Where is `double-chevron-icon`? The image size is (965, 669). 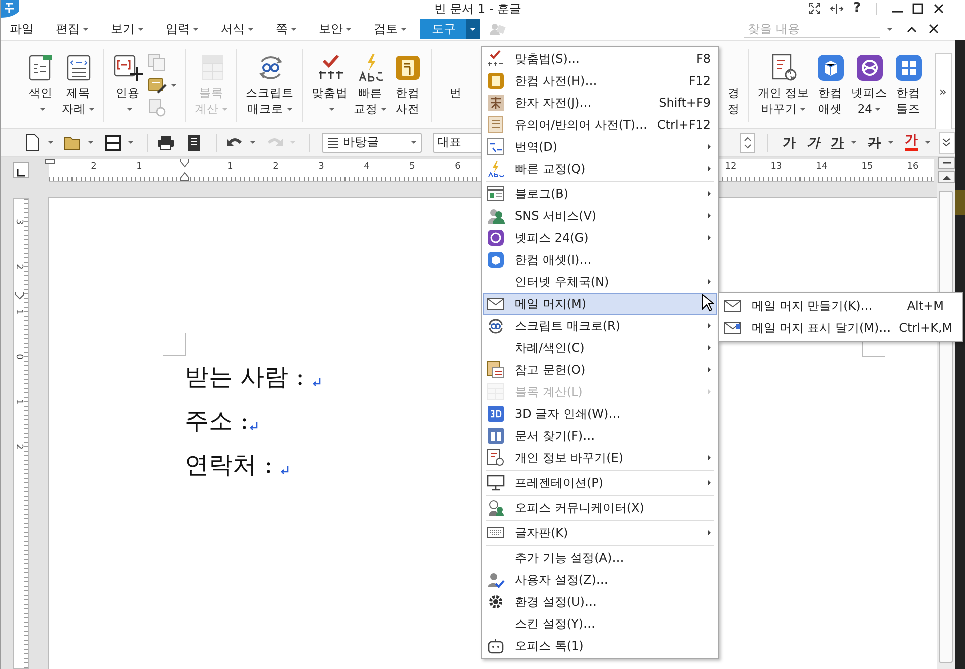
double-chevron-icon is located at coordinates (947, 143).